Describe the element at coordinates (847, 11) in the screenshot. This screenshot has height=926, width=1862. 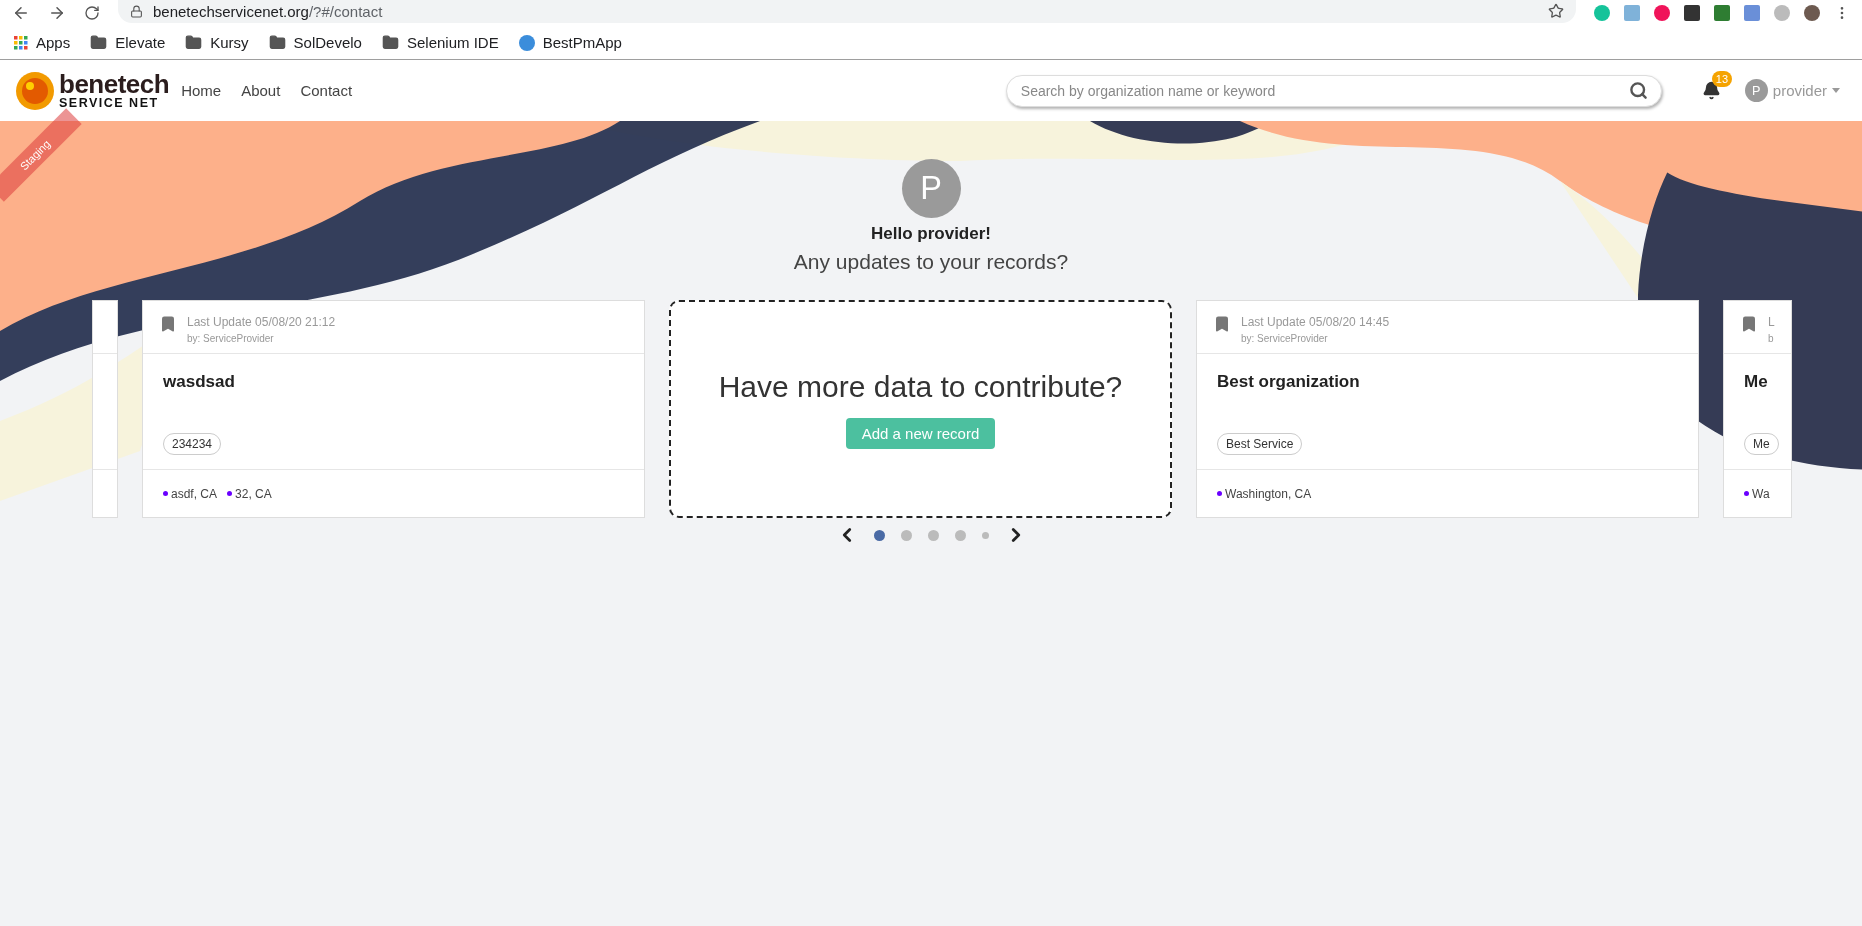
I see `address-bar: benetechservicenet.org/?#/contact` at that location.